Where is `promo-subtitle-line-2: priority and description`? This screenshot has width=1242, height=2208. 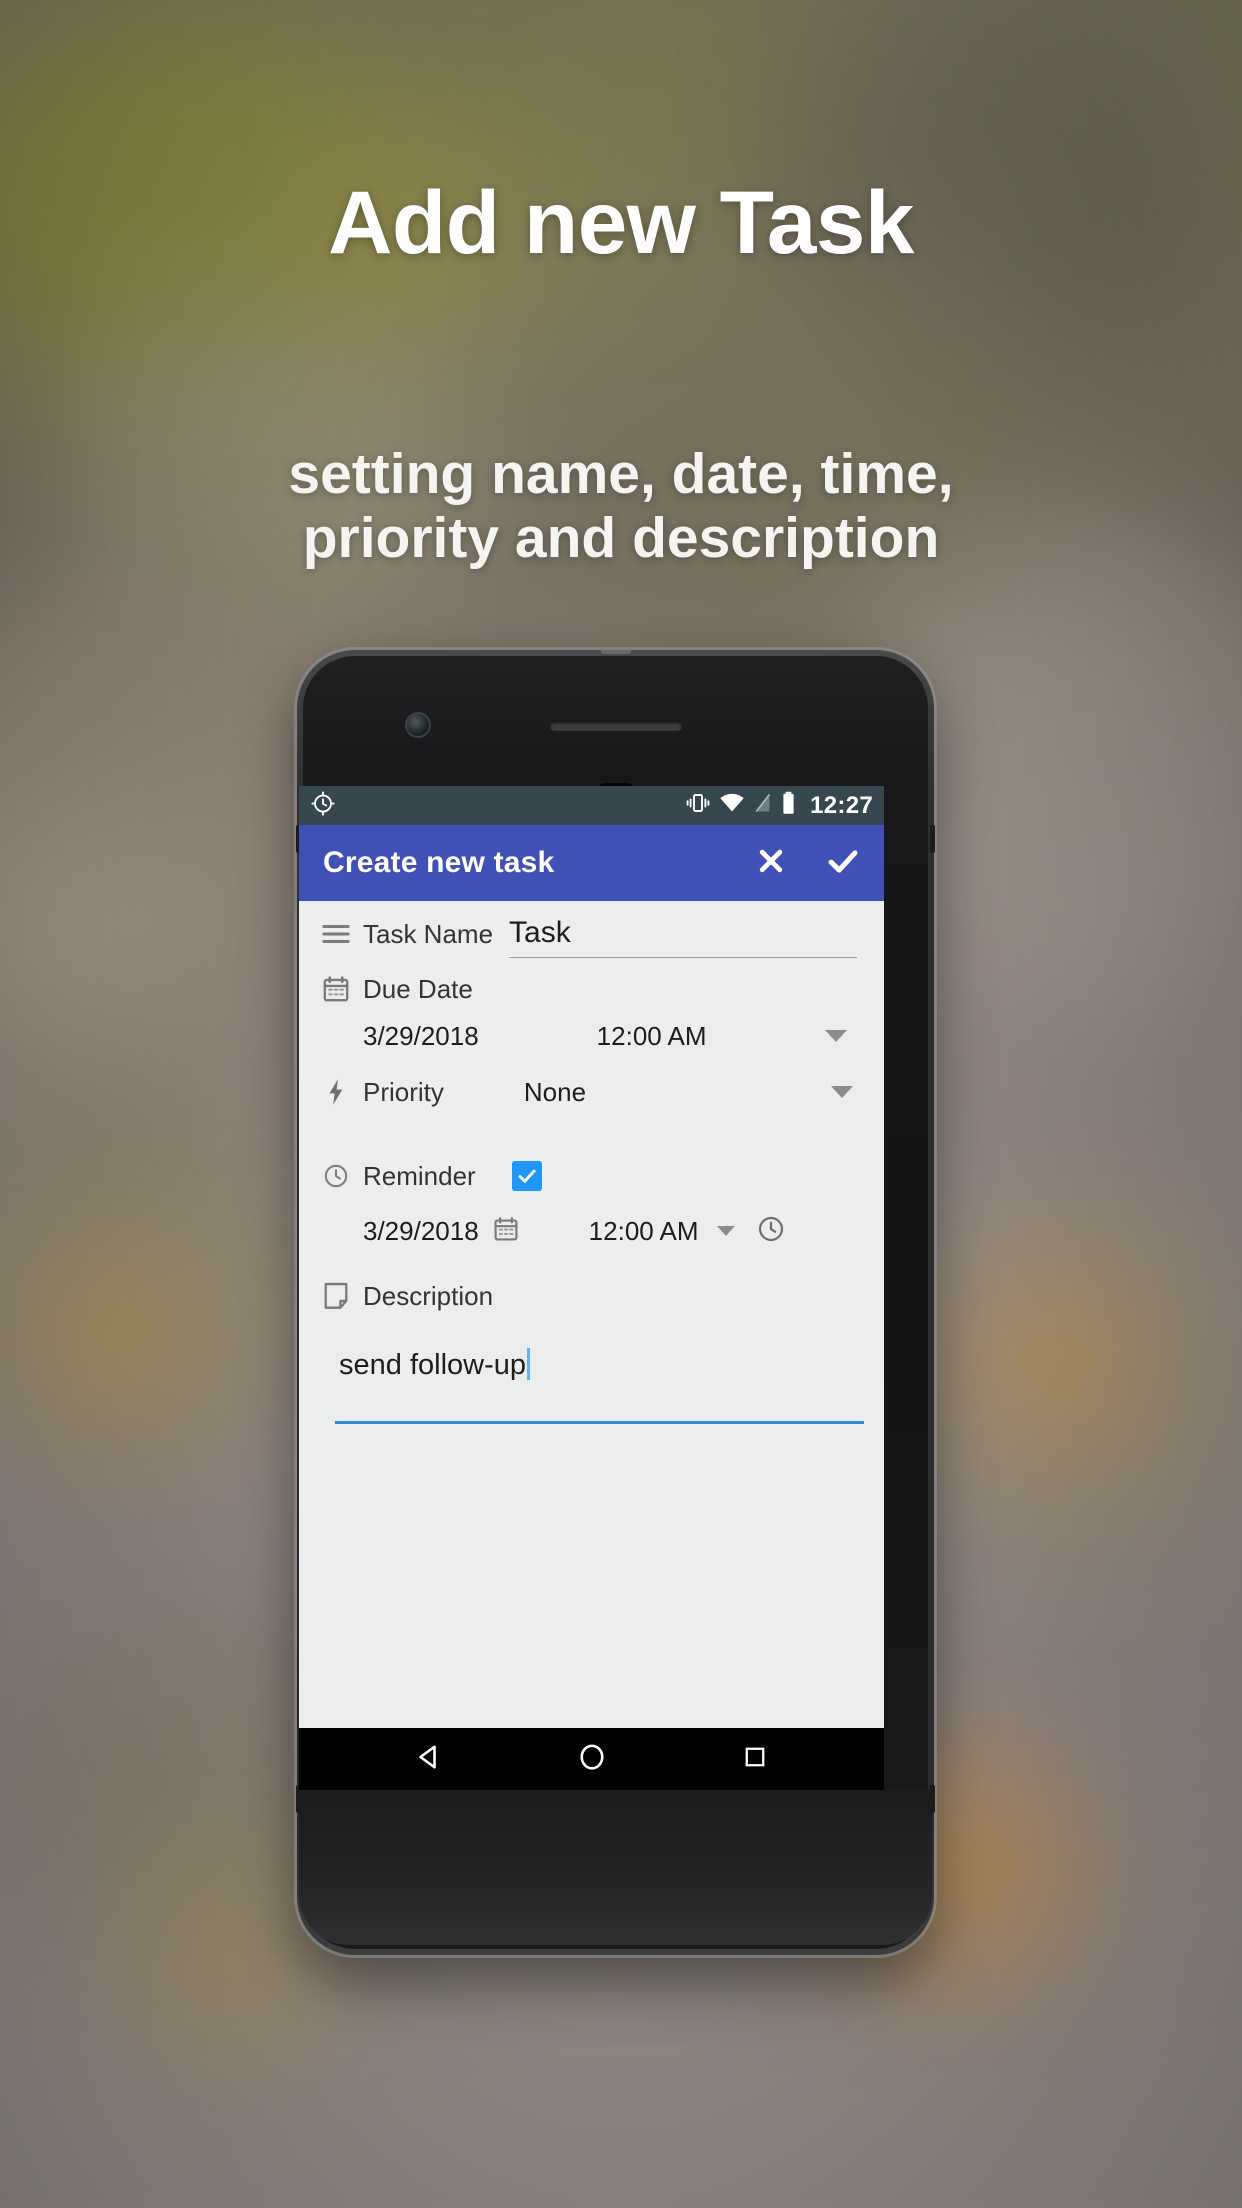 promo-subtitle-line-2: priority and description is located at coordinates (621, 537).